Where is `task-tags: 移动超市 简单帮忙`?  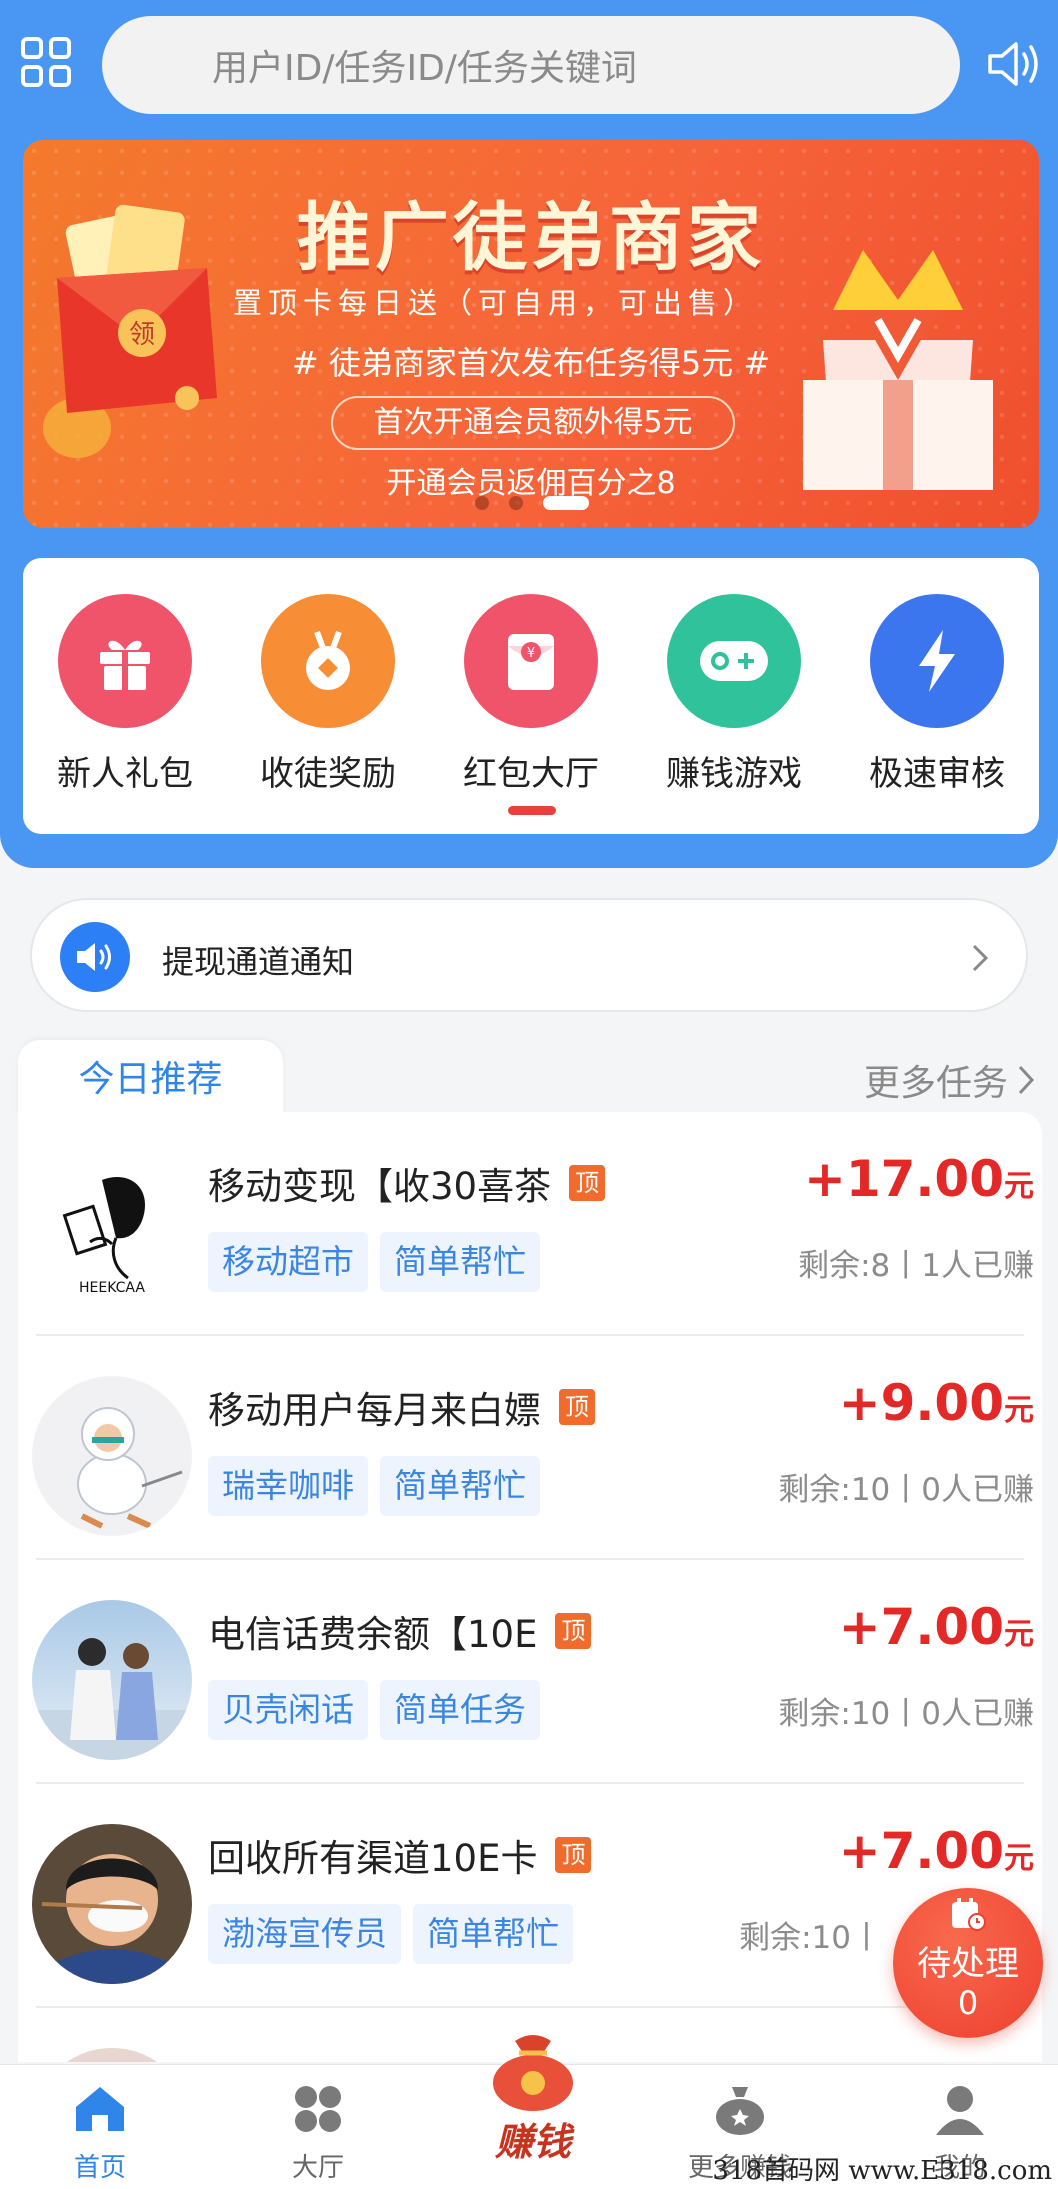 task-tags: 移动超市 简单帮忙 is located at coordinates (374, 1262).